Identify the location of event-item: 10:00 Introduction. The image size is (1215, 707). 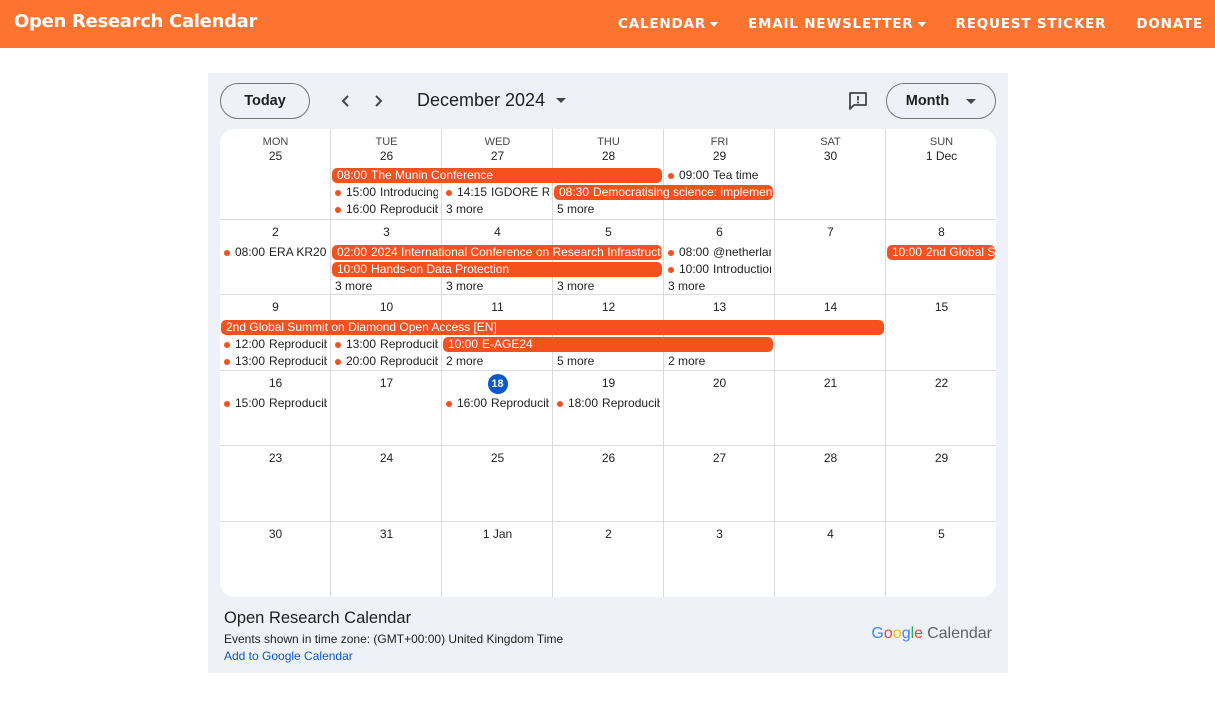
(719, 269).